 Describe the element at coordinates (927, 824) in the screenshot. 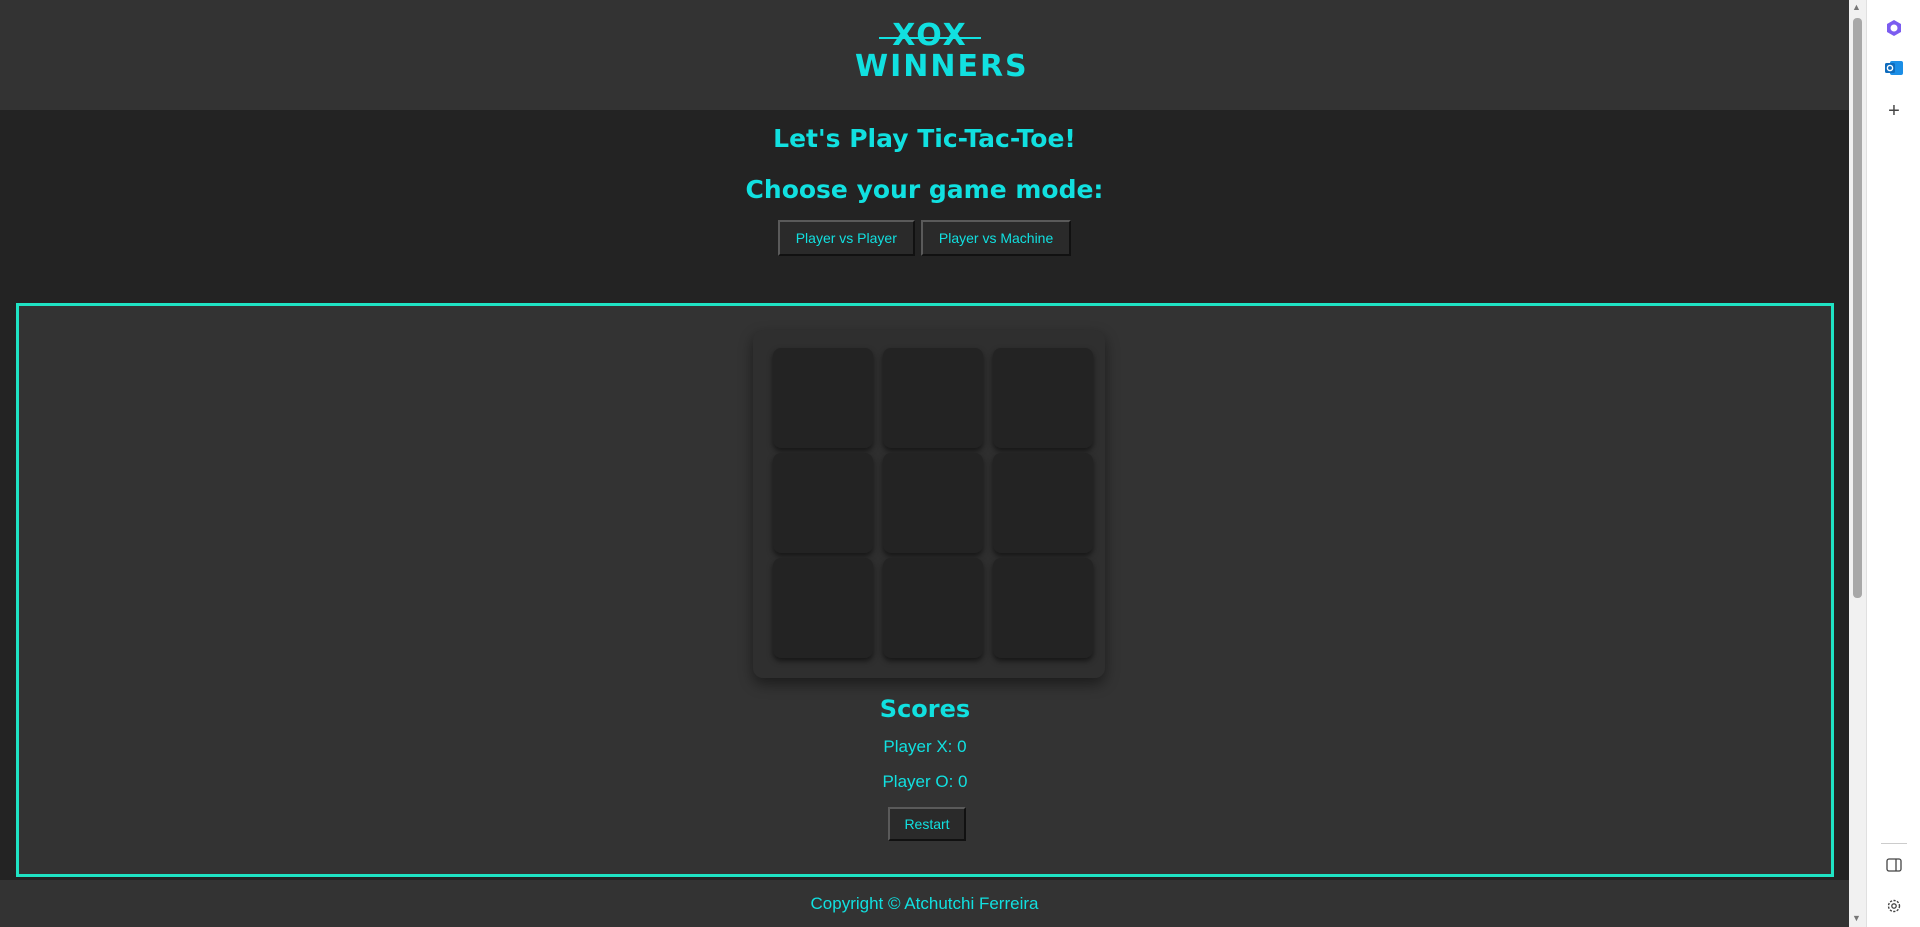

I see `restart-button: Restart` at that location.